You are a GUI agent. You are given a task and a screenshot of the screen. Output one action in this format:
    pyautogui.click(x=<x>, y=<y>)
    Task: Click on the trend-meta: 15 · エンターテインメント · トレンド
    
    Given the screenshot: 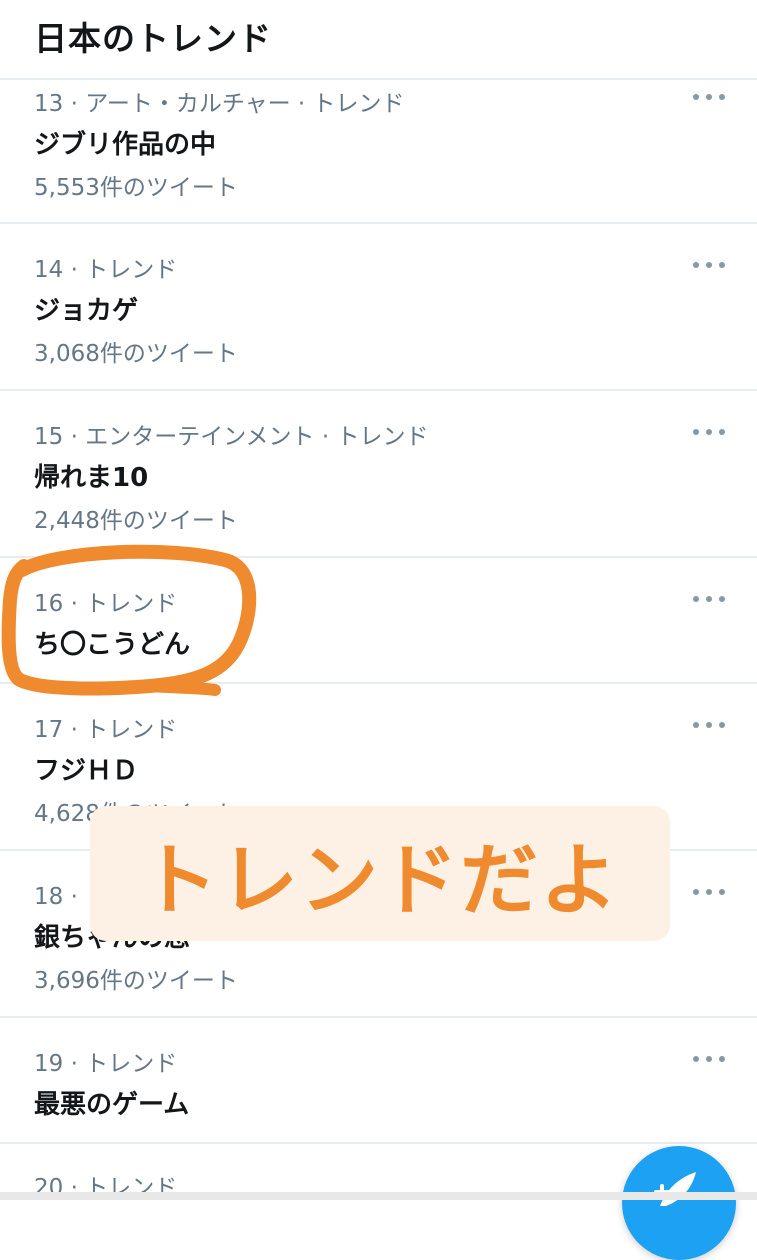 What is the action you would take?
    pyautogui.click(x=231, y=437)
    